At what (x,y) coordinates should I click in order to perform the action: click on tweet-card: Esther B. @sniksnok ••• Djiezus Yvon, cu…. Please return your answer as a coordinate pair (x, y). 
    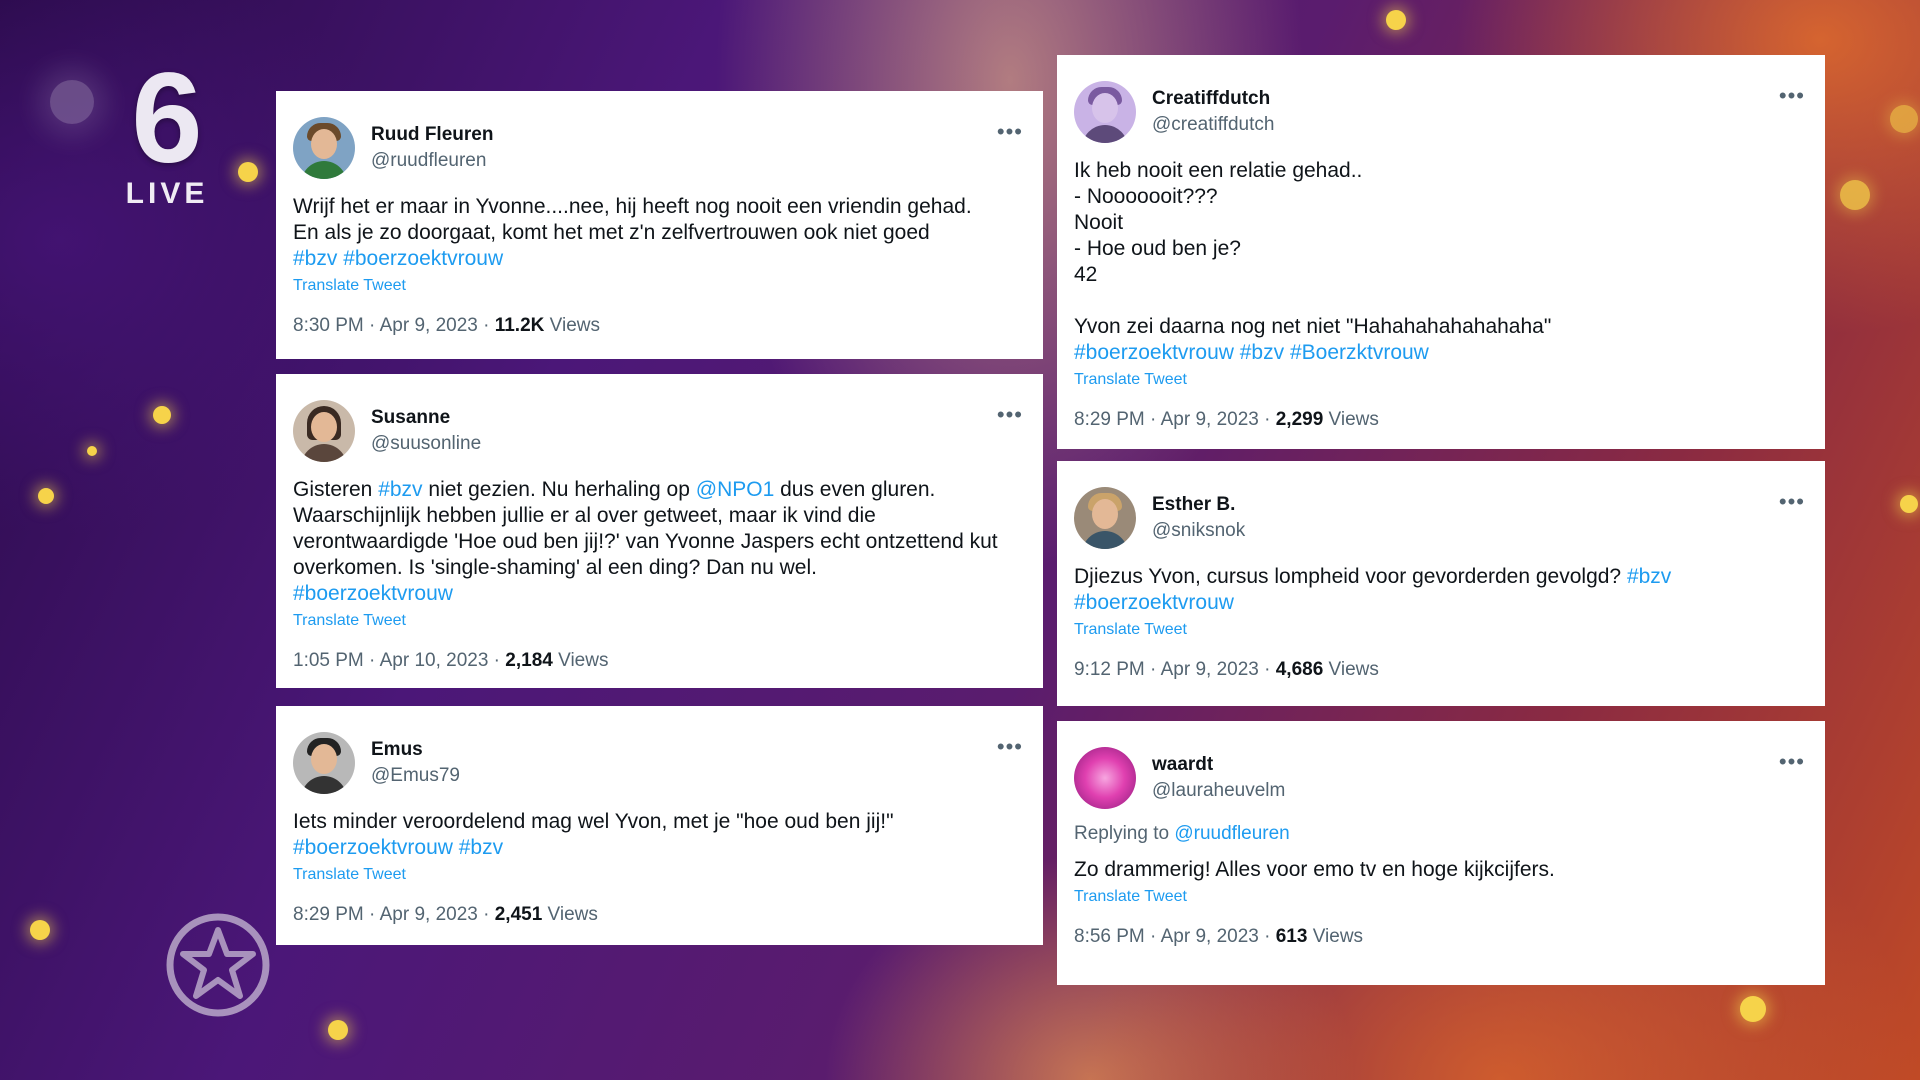
    Looking at the image, I should click on (1441, 583).